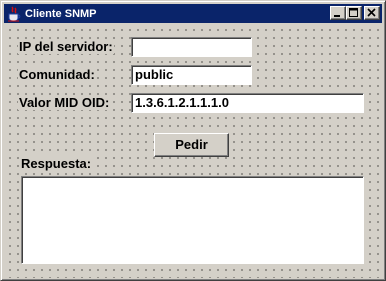 This screenshot has width=386, height=281. What do you see at coordinates (193, 13) in the screenshot?
I see `title-bar: Cliente SNMP` at bounding box center [193, 13].